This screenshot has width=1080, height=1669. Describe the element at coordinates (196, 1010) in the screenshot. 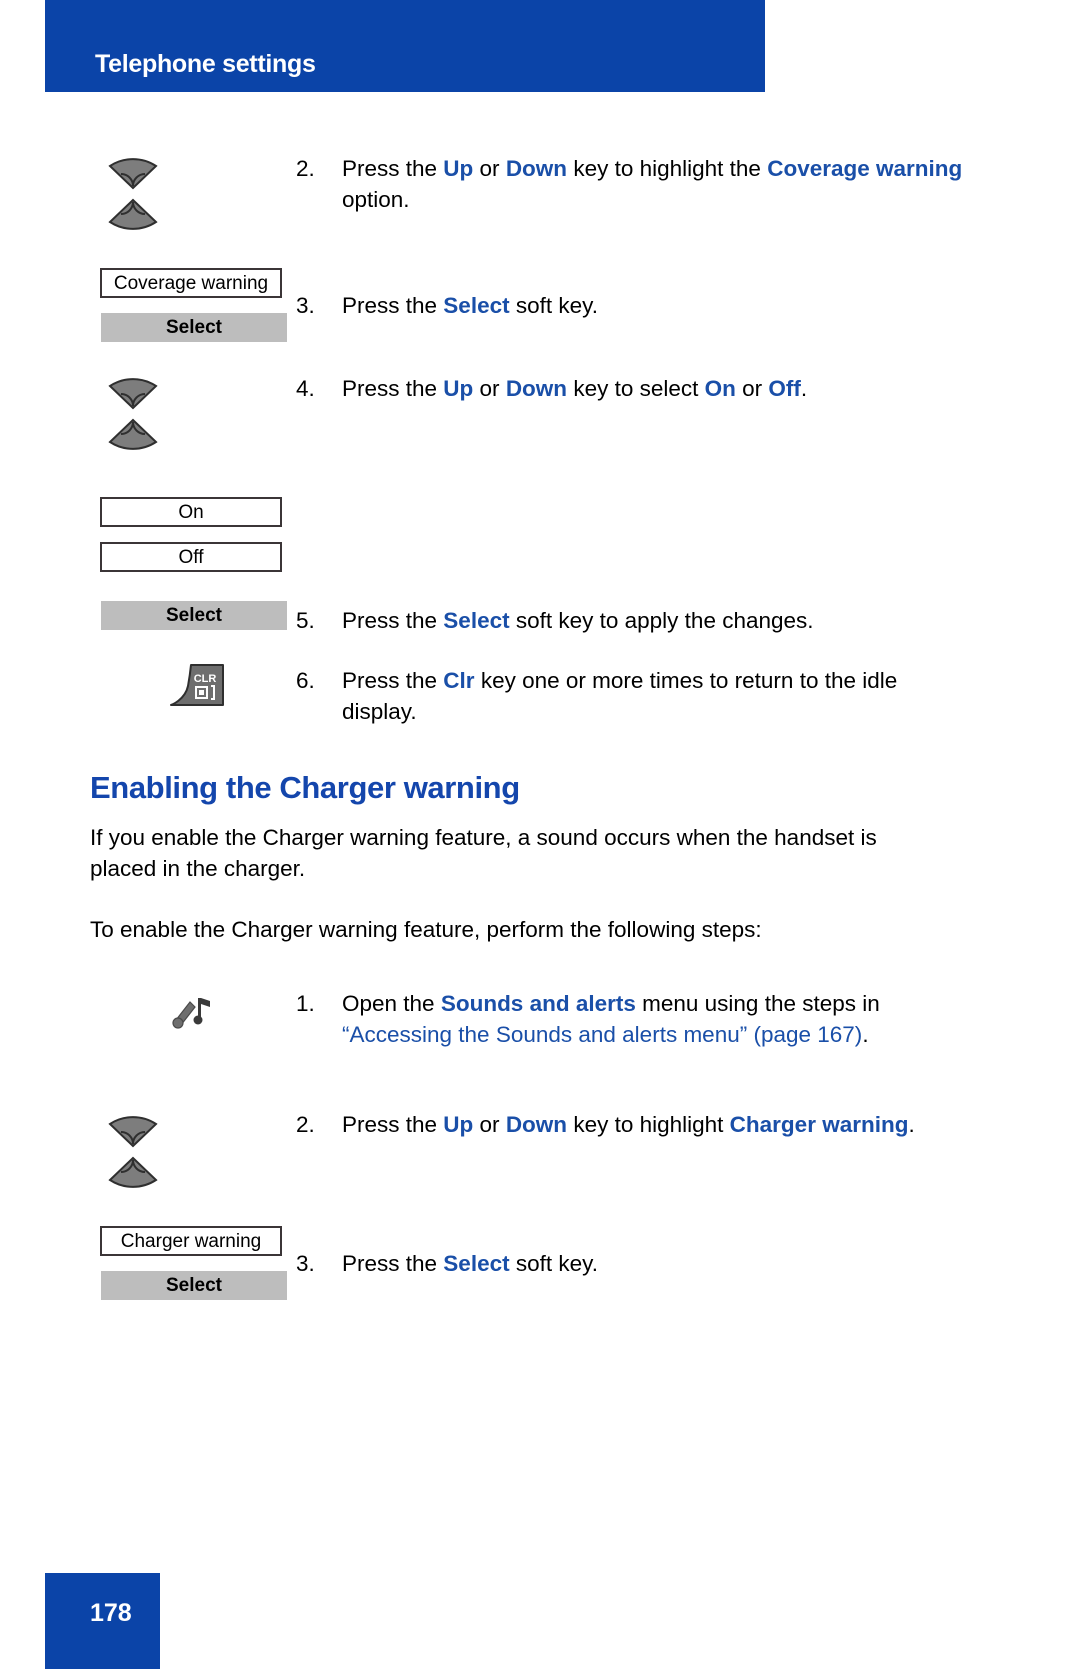

I see `sounds-and-alerts-icon` at that location.